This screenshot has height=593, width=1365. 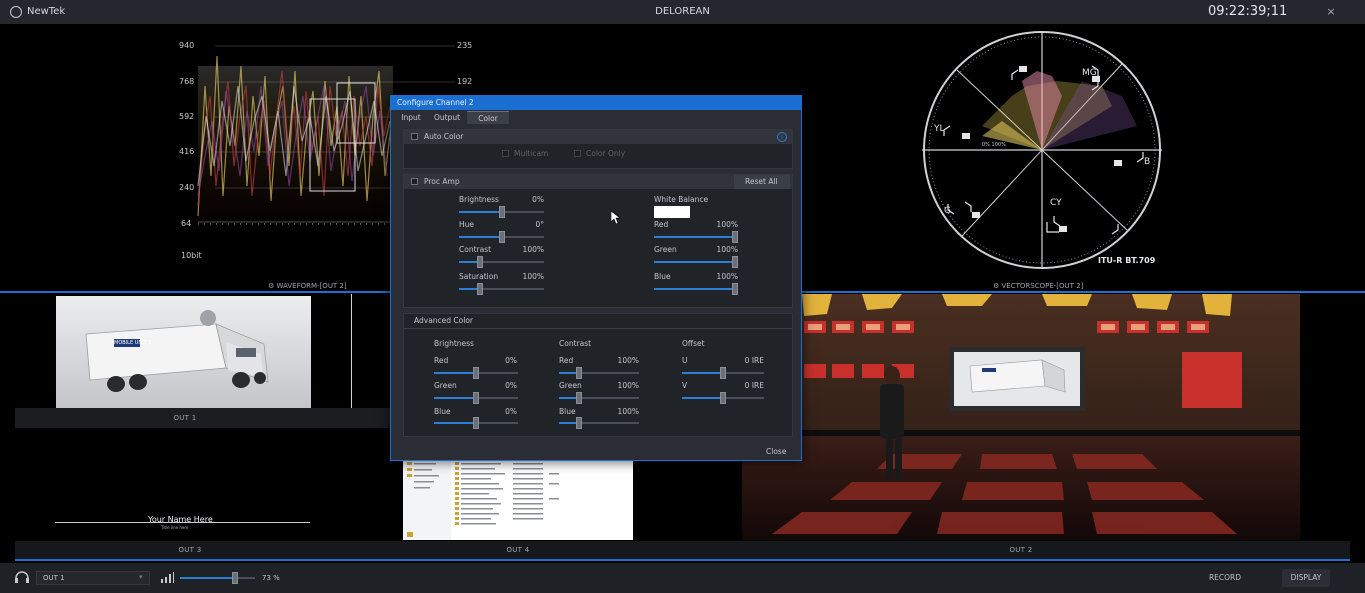 What do you see at coordinates (665, 249) in the screenshot?
I see `wb-green-label: Green` at bounding box center [665, 249].